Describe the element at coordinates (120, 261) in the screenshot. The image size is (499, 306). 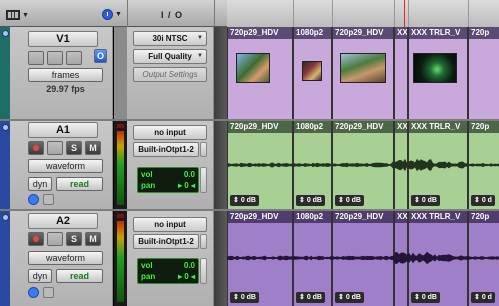
I see `meter-level` at that location.